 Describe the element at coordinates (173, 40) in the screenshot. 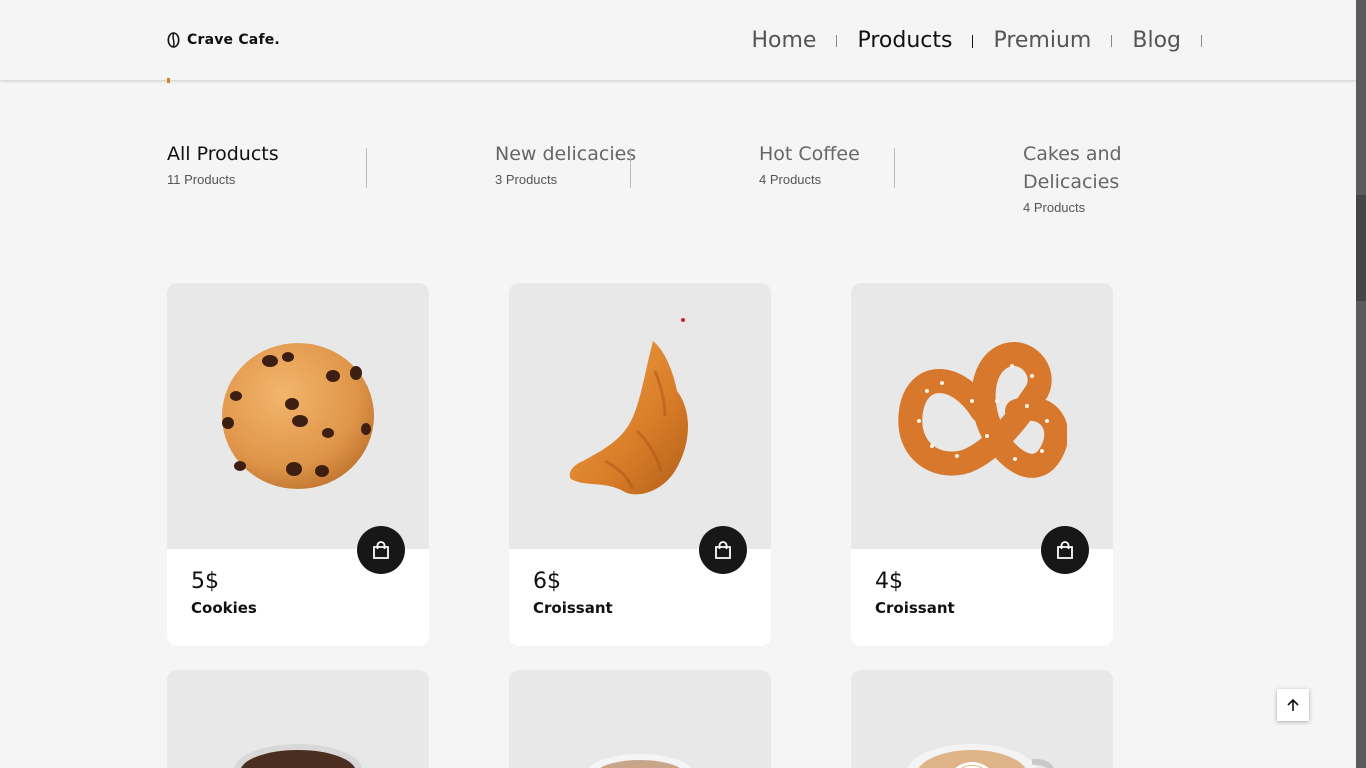

I see `coffee-bean-icon` at that location.